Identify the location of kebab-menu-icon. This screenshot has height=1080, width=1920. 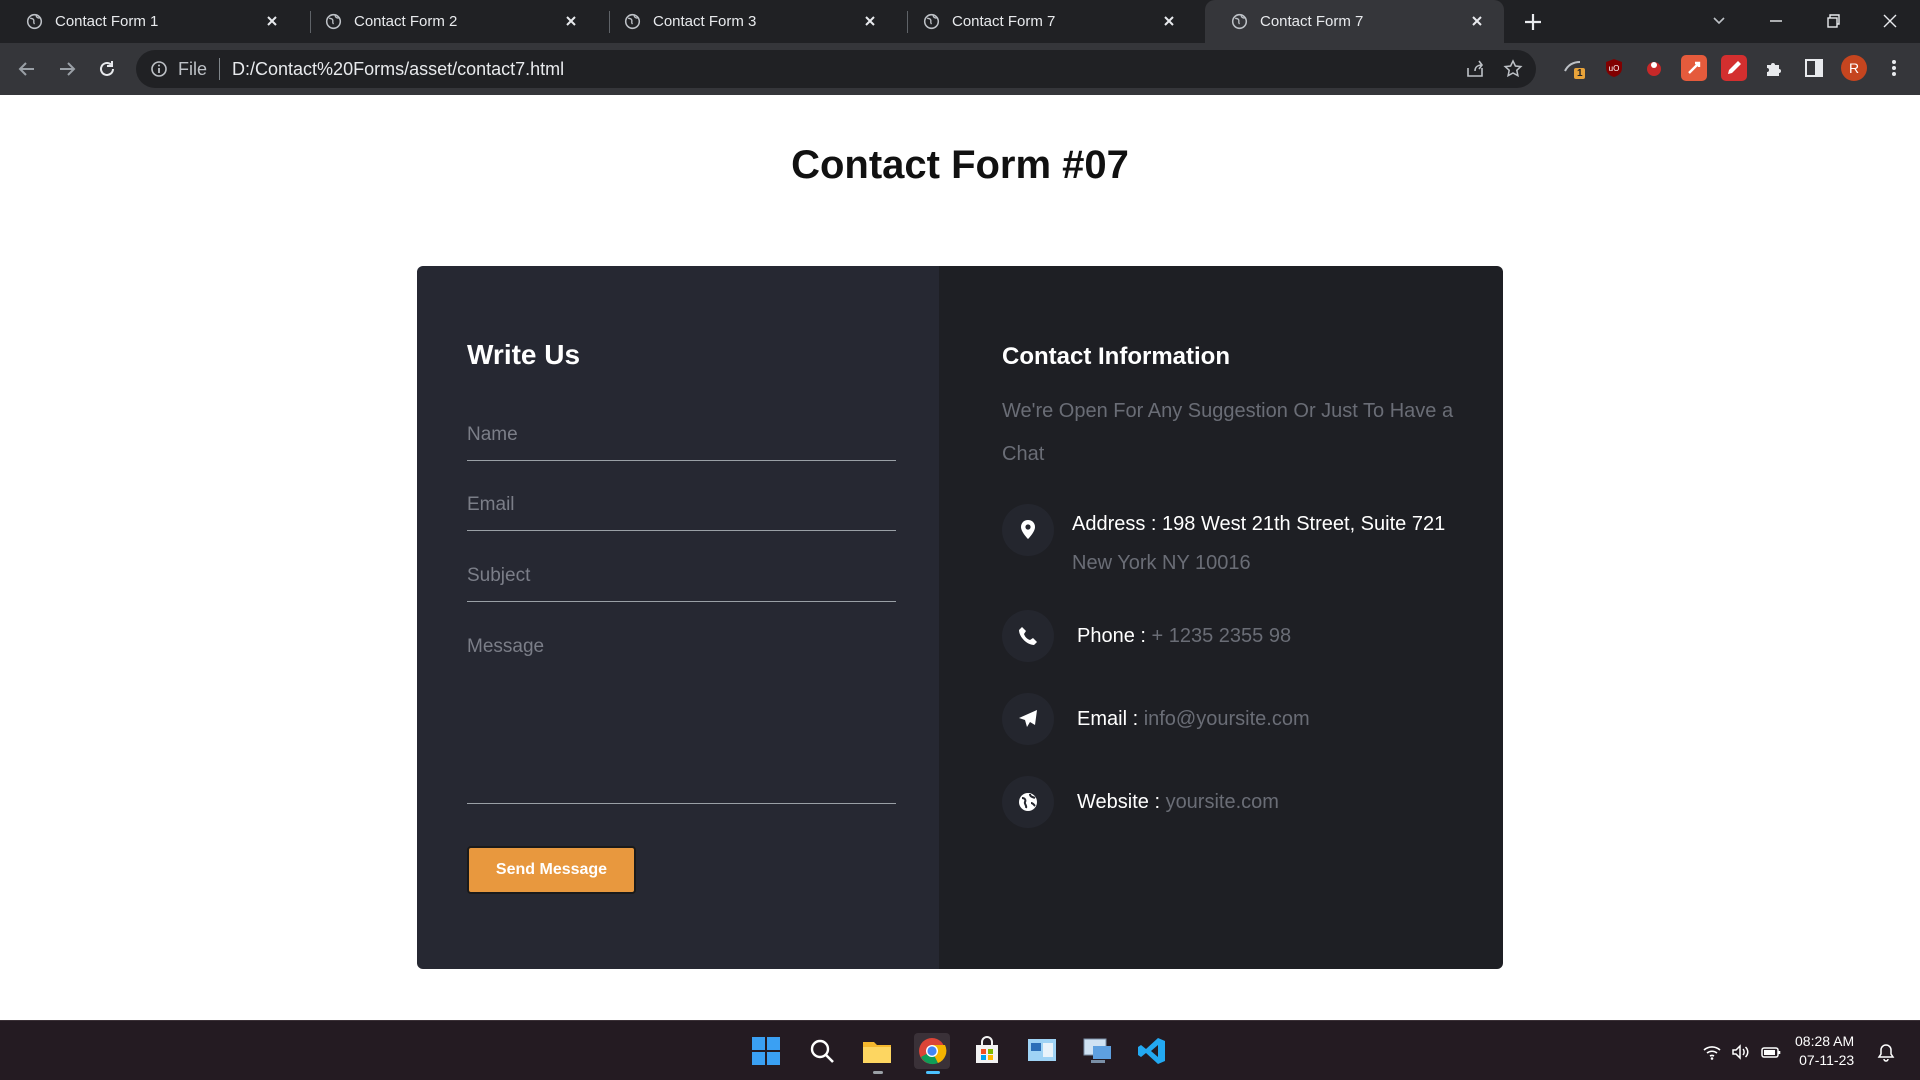
(1894, 68).